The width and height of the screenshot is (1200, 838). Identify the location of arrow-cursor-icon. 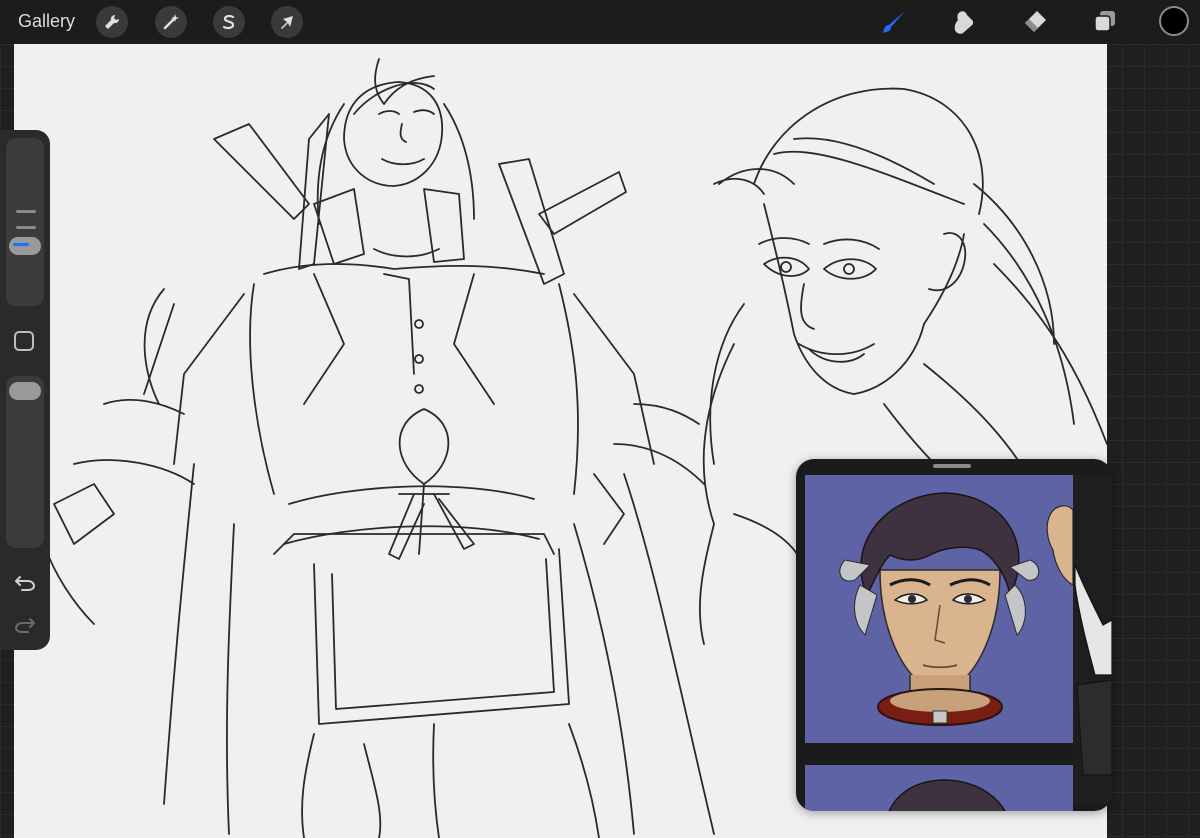
(287, 22).